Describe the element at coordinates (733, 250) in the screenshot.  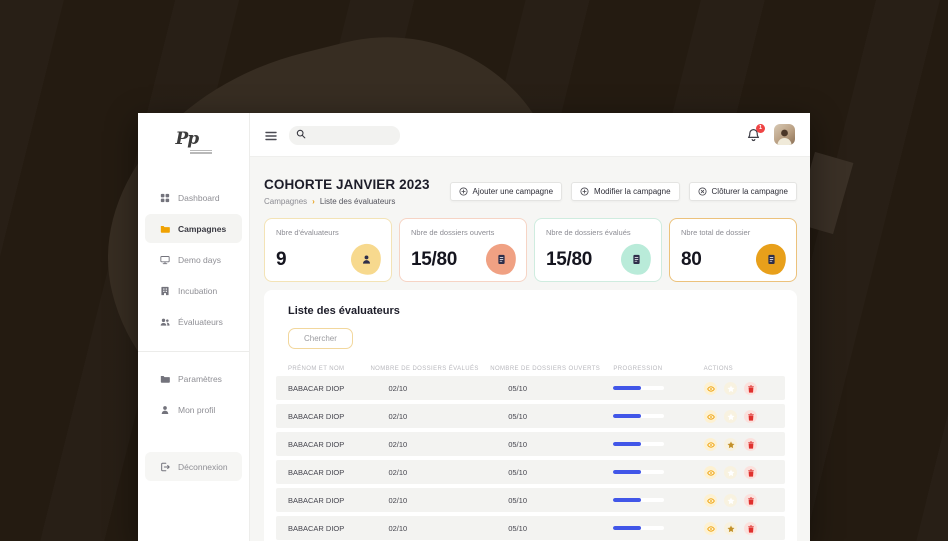
I see `stat-card-4: Nbre total de dossier 80` at that location.